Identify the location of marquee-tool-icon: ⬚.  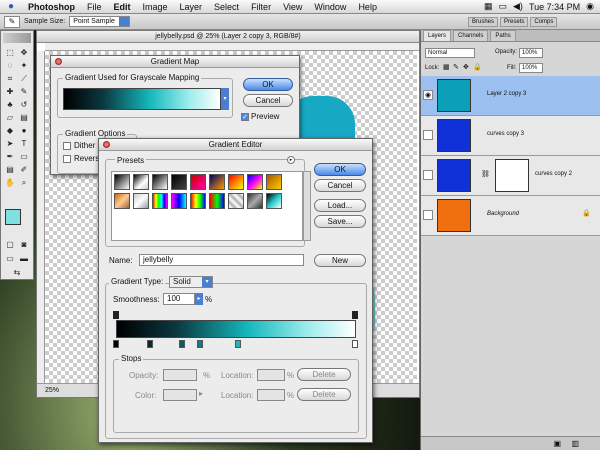
(10, 52).